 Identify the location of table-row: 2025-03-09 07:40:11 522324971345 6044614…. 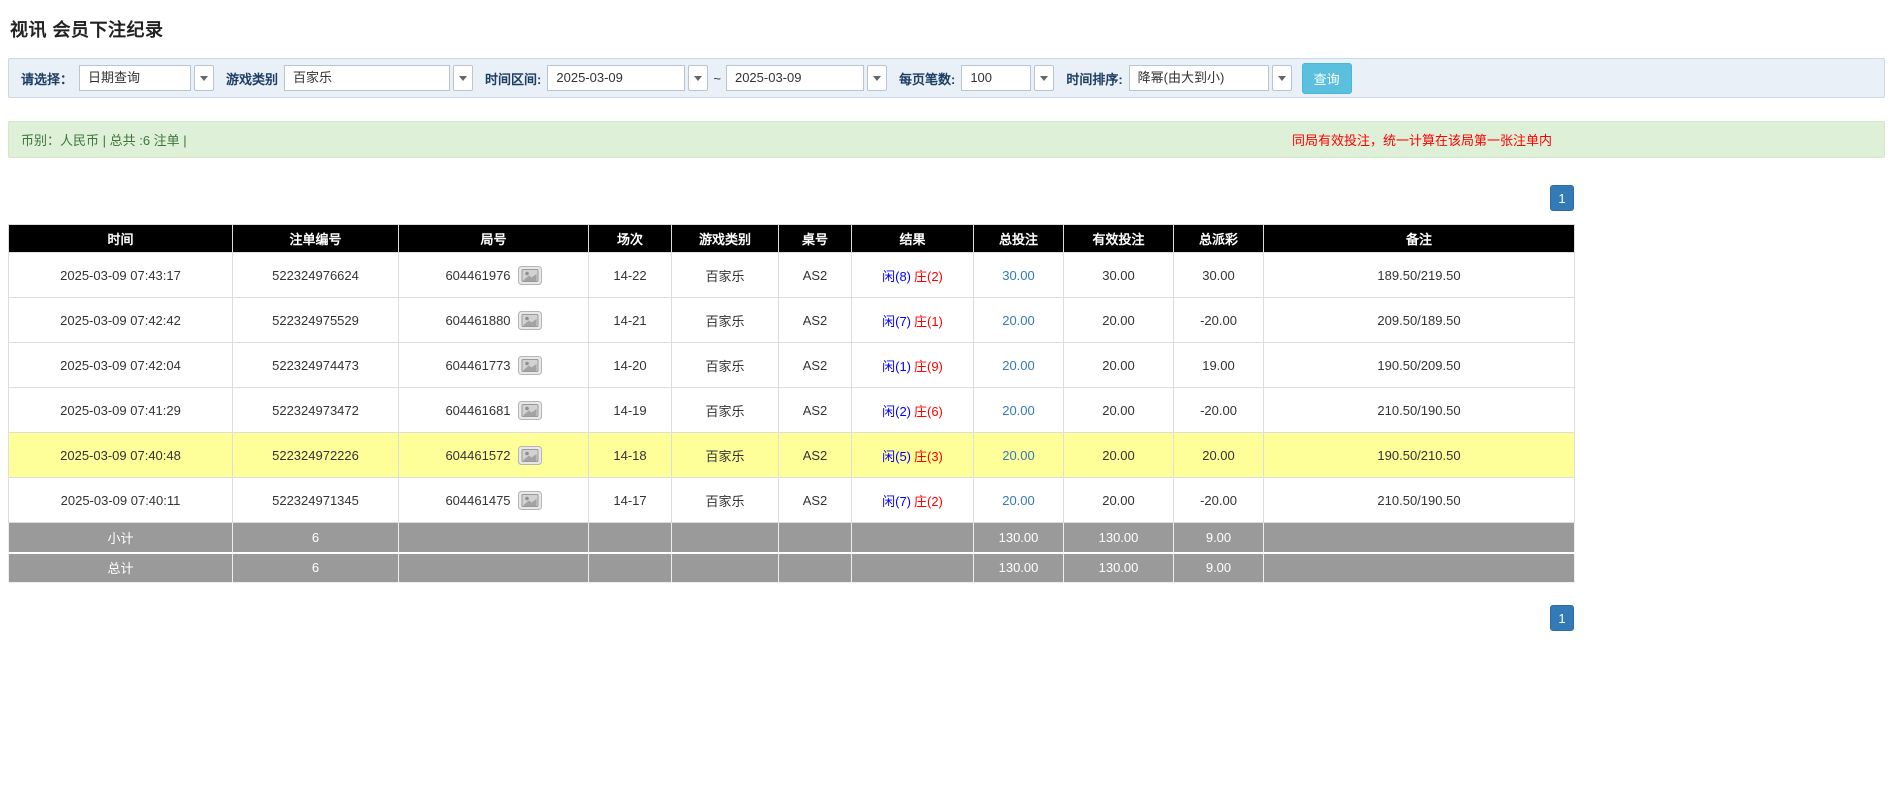
(791, 500).